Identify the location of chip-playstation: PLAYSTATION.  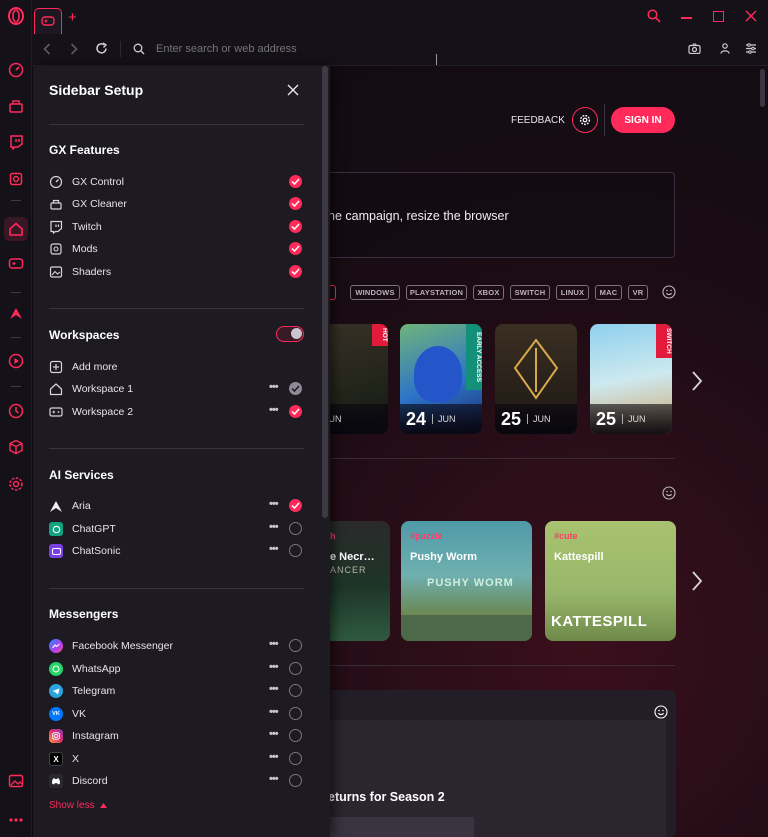
(436, 292).